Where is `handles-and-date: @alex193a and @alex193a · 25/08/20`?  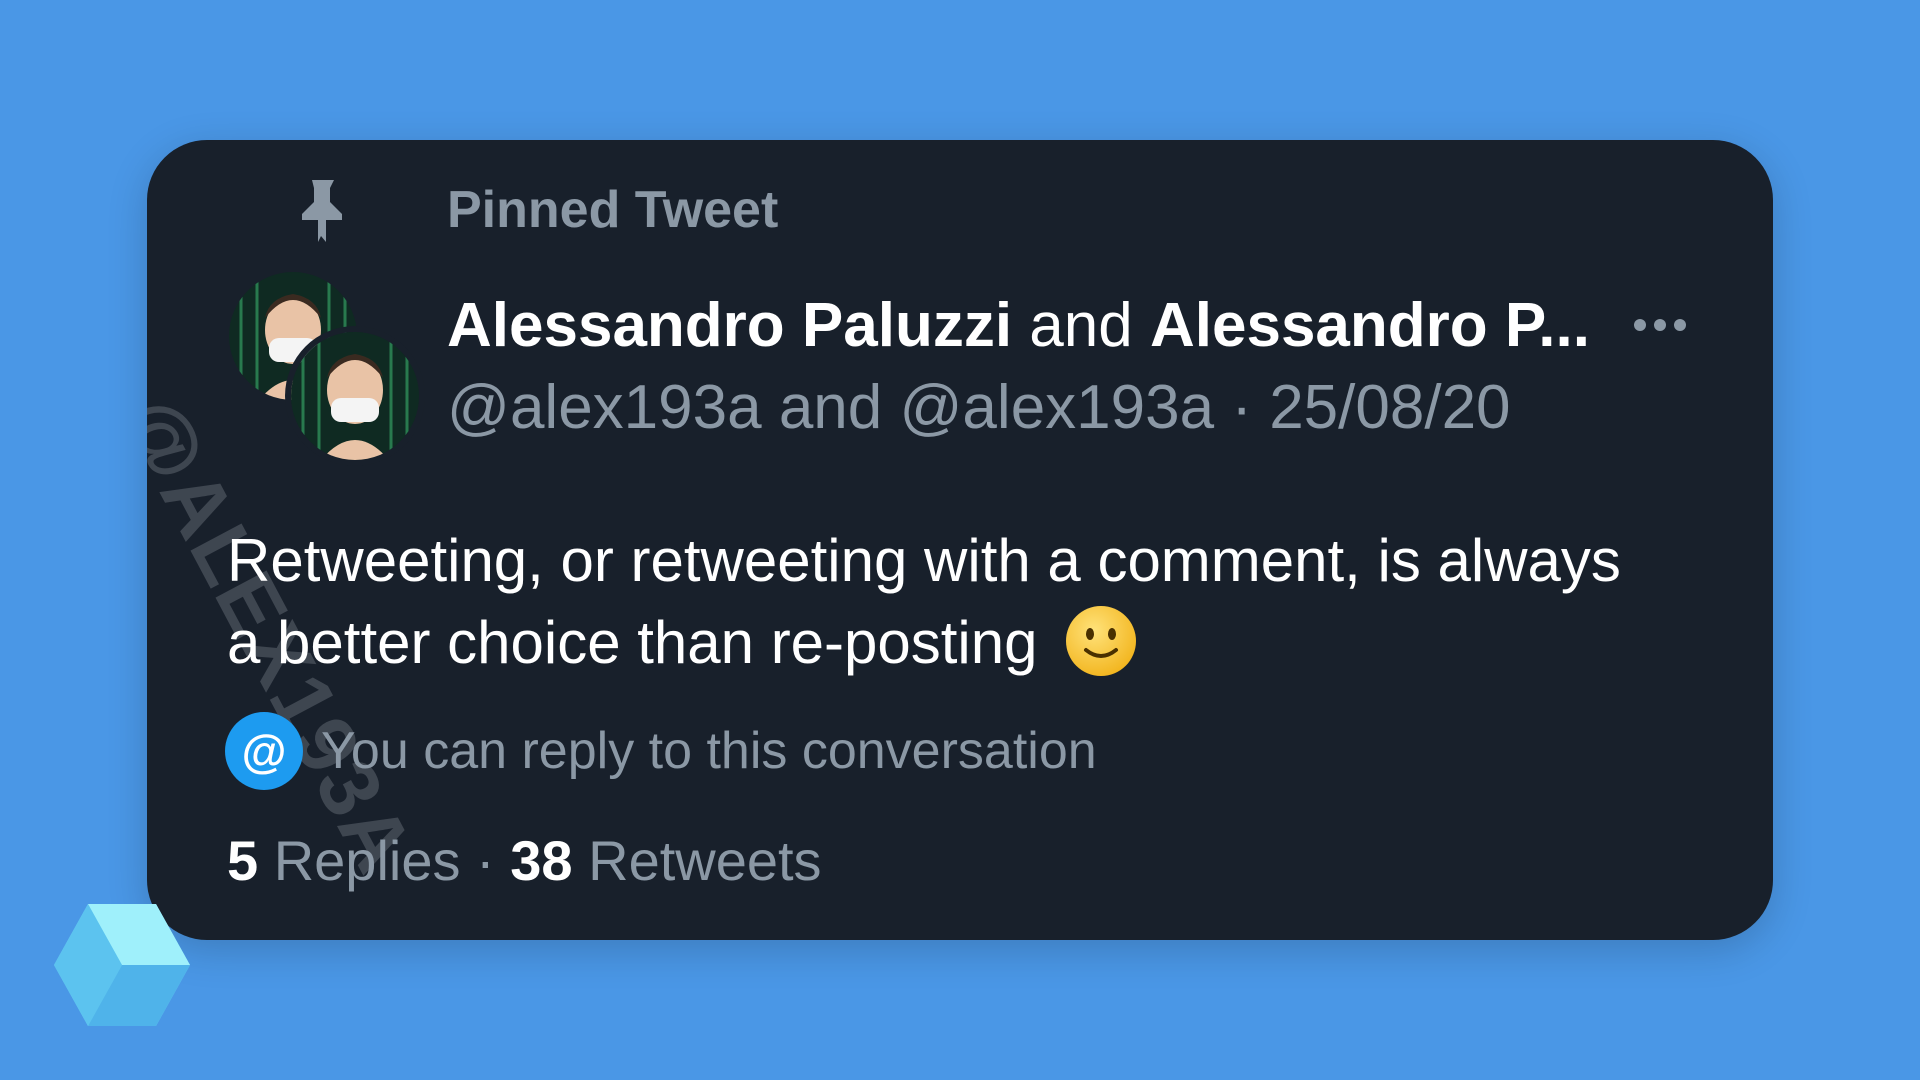
handles-and-date: @alex193a and @alex193a · 25/08/20 is located at coordinates (979, 407).